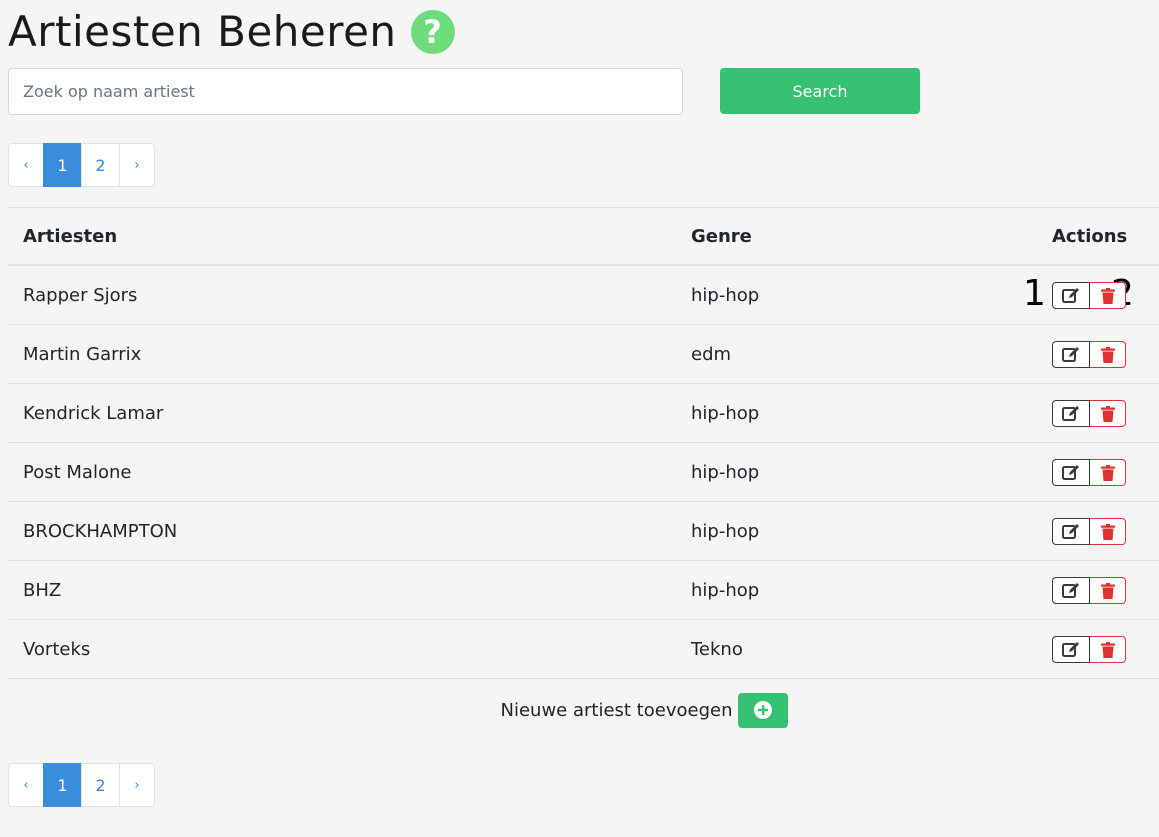  Describe the element at coordinates (80, 295) in the screenshot. I see `artist-name: Rapper Sjors` at that location.